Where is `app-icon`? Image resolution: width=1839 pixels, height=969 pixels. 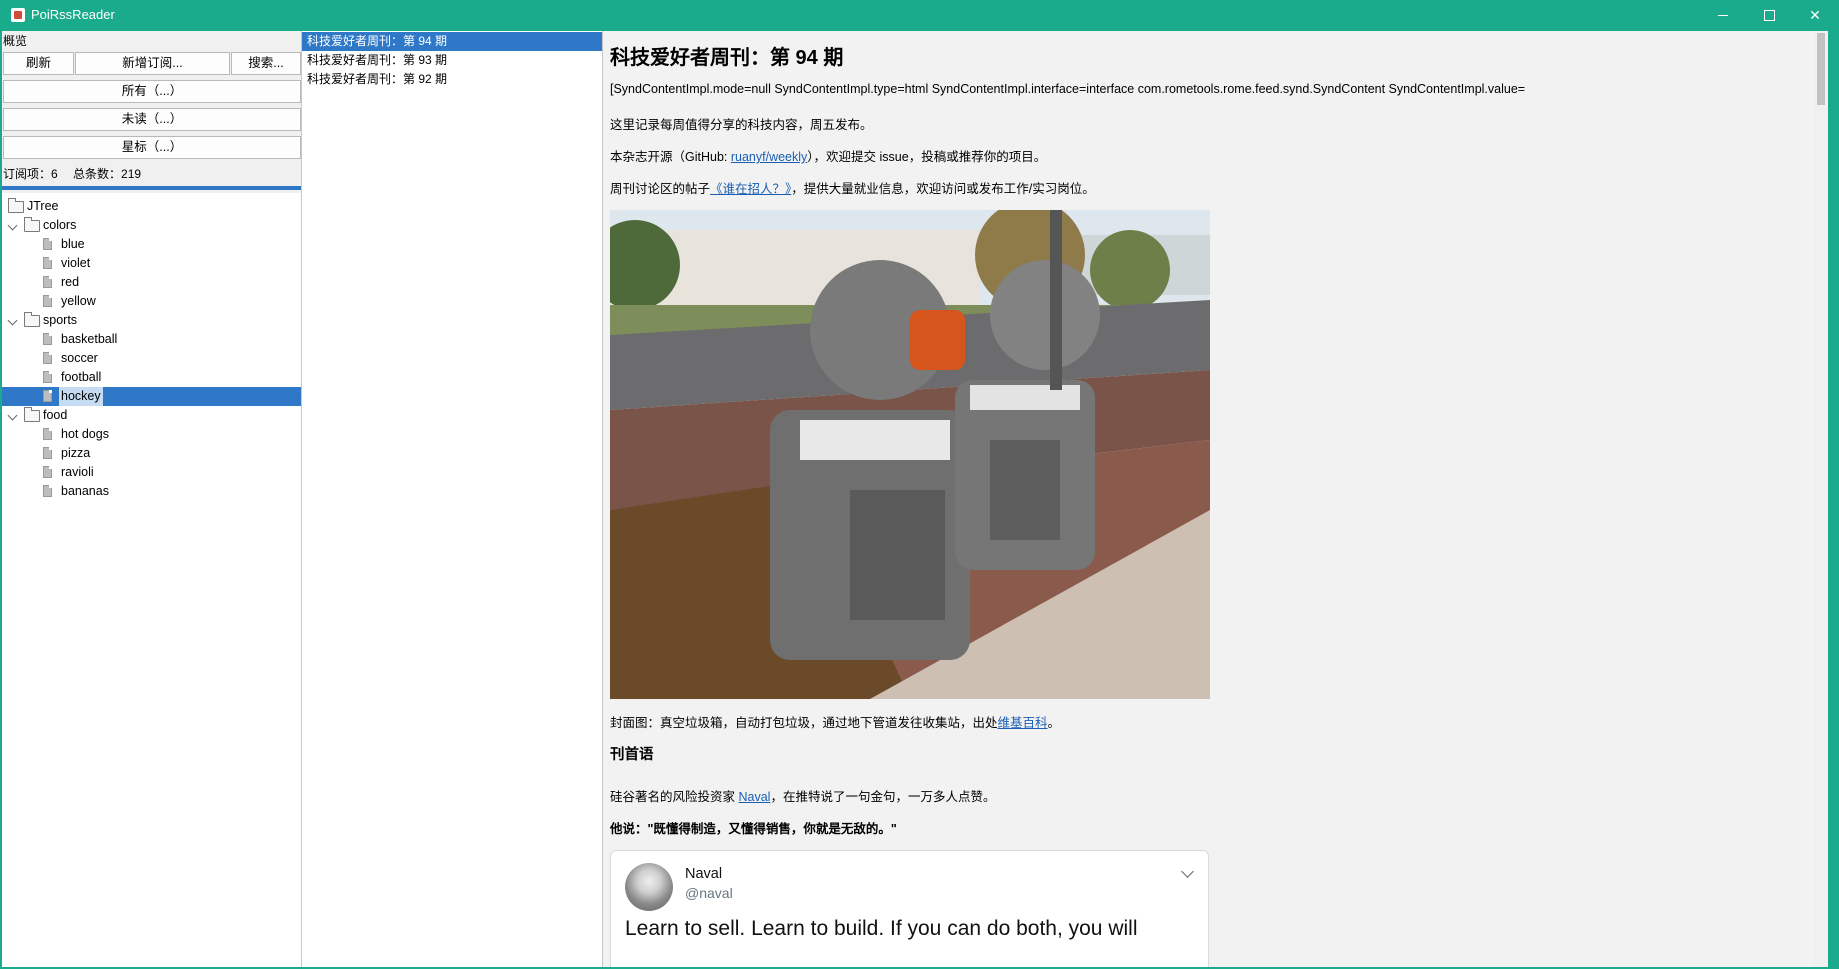 app-icon is located at coordinates (18, 15).